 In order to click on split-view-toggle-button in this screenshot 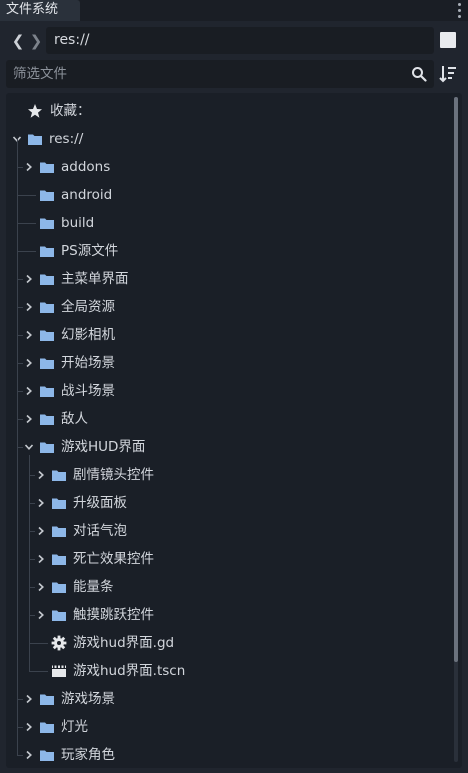, I will do `click(448, 40)`.